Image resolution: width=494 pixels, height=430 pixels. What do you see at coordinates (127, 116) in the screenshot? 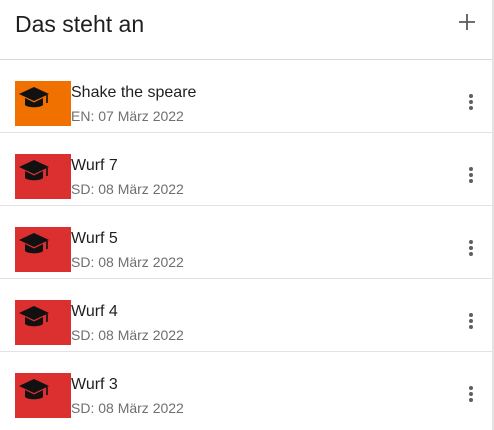
I see `item-date: EN: 07 März 2022` at bounding box center [127, 116].